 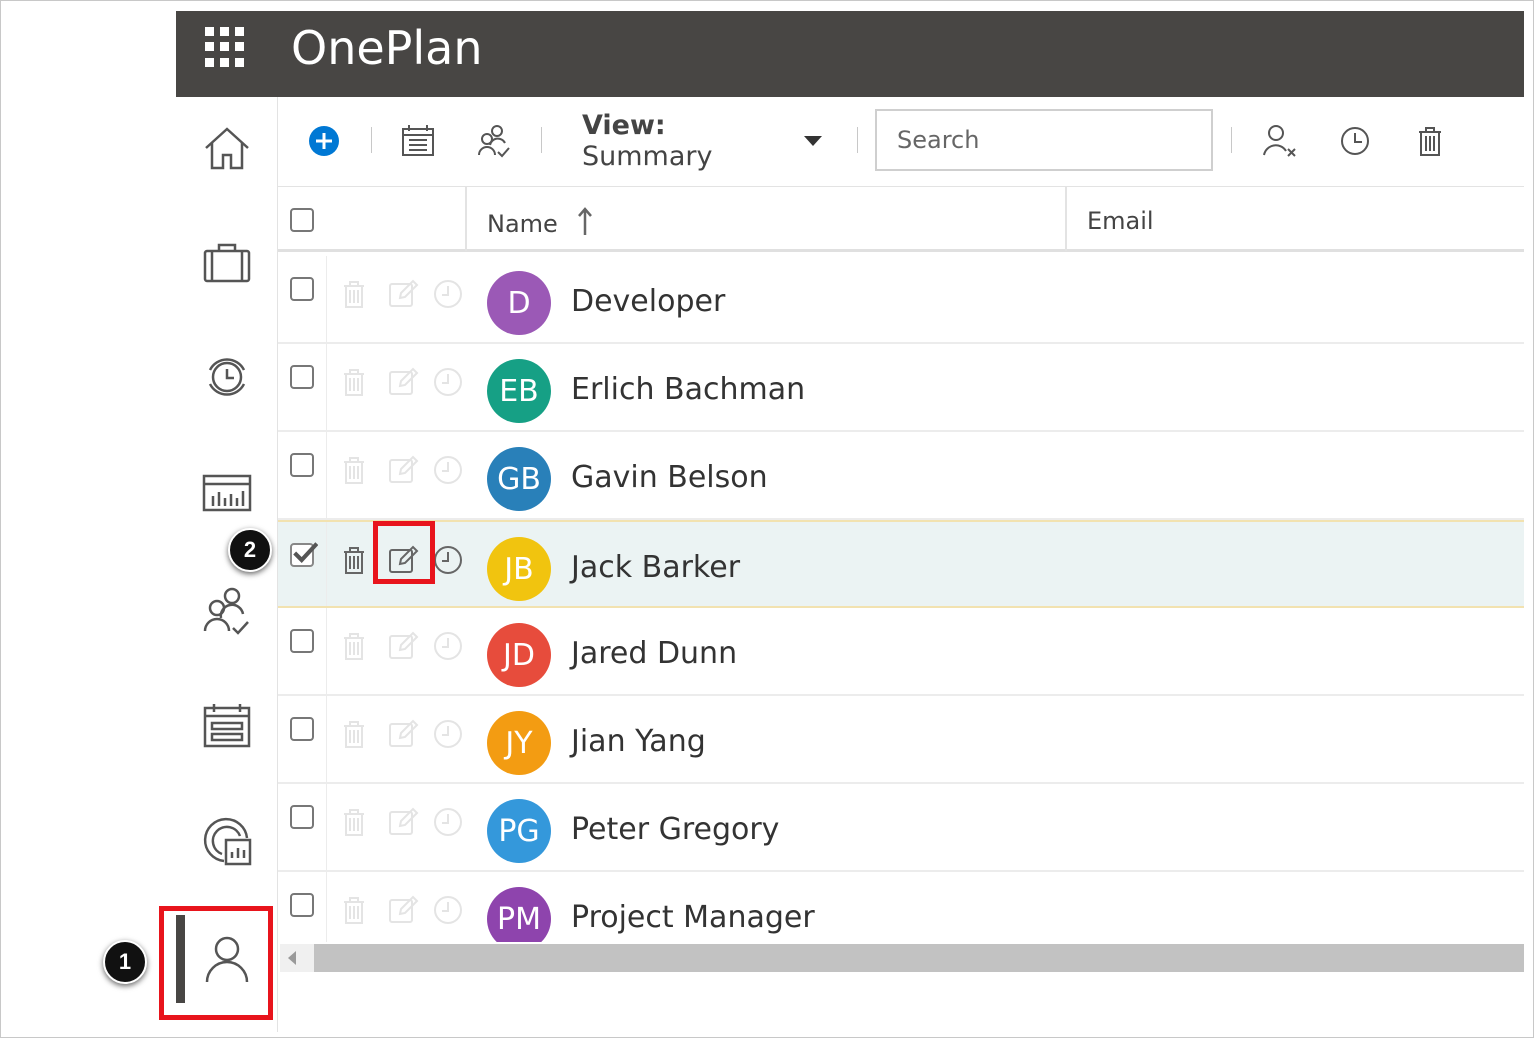 What do you see at coordinates (519, 569) in the screenshot?
I see `avatar: JB` at bounding box center [519, 569].